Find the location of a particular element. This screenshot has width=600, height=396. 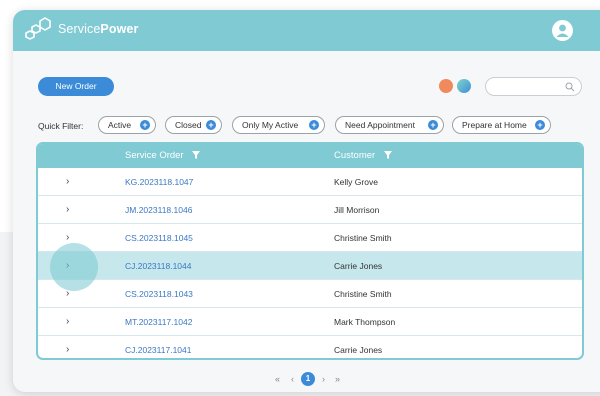

service-order-link: CS.2023118.1045 is located at coordinates (159, 238).